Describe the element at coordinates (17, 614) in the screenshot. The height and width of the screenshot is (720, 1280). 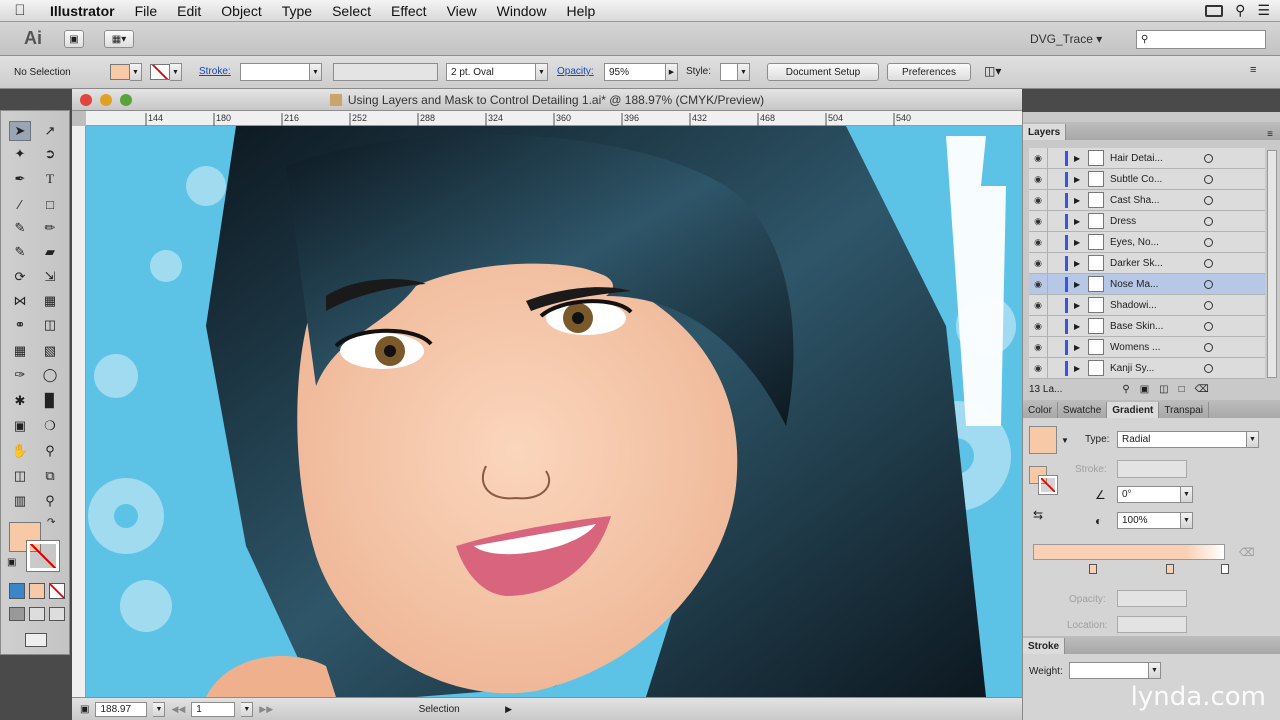
I see `draw-normal-icon` at that location.